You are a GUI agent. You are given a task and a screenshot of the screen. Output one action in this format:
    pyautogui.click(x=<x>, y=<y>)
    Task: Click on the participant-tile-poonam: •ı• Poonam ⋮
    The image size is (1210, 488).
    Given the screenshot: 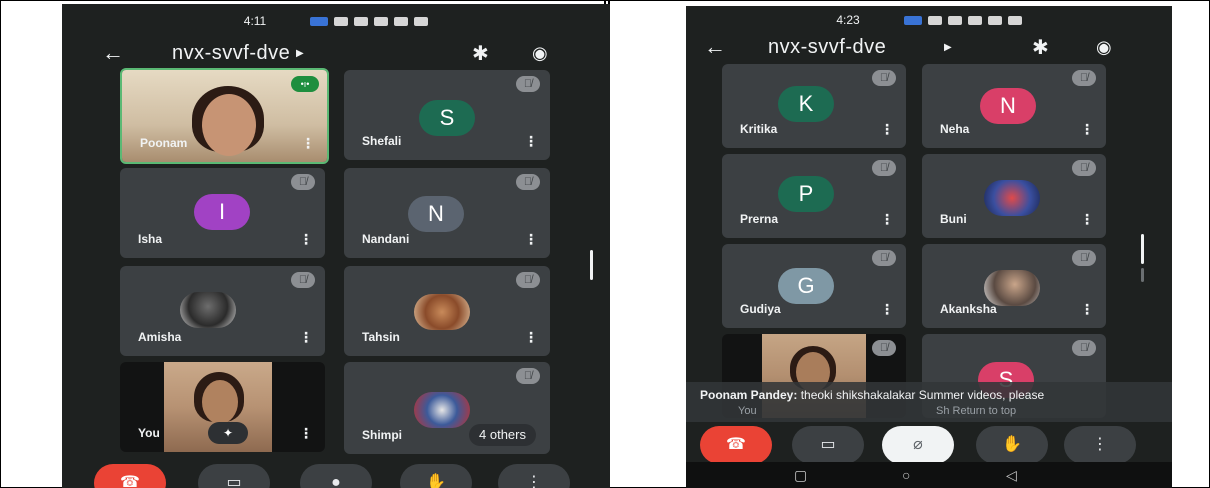 What is the action you would take?
    pyautogui.click(x=224, y=116)
    